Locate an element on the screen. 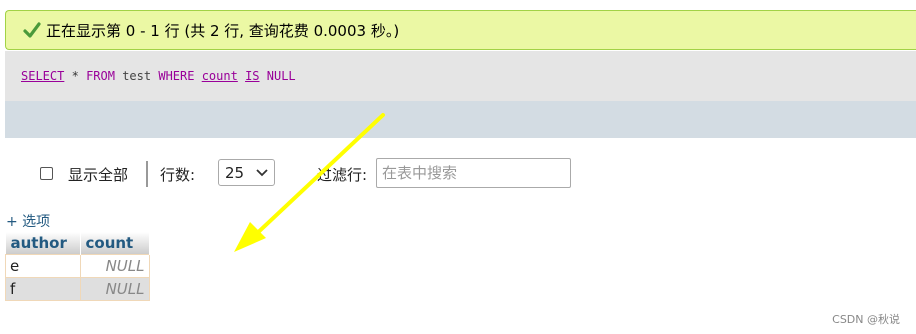 The image size is (916, 334). divider is located at coordinates (147, 174).